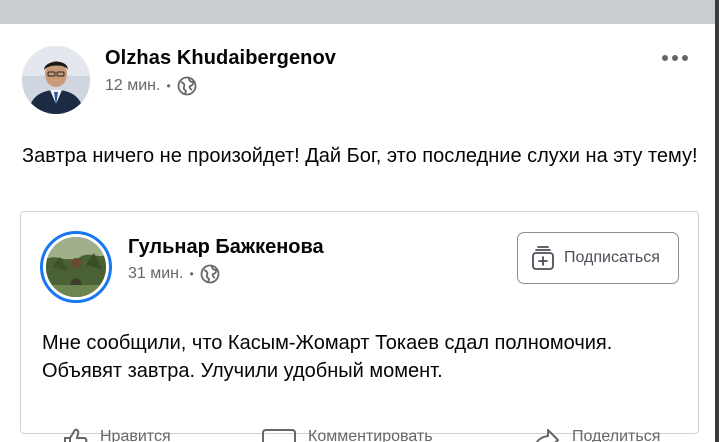 The image size is (719, 442). I want to click on share-arrow-icon, so click(547, 435).